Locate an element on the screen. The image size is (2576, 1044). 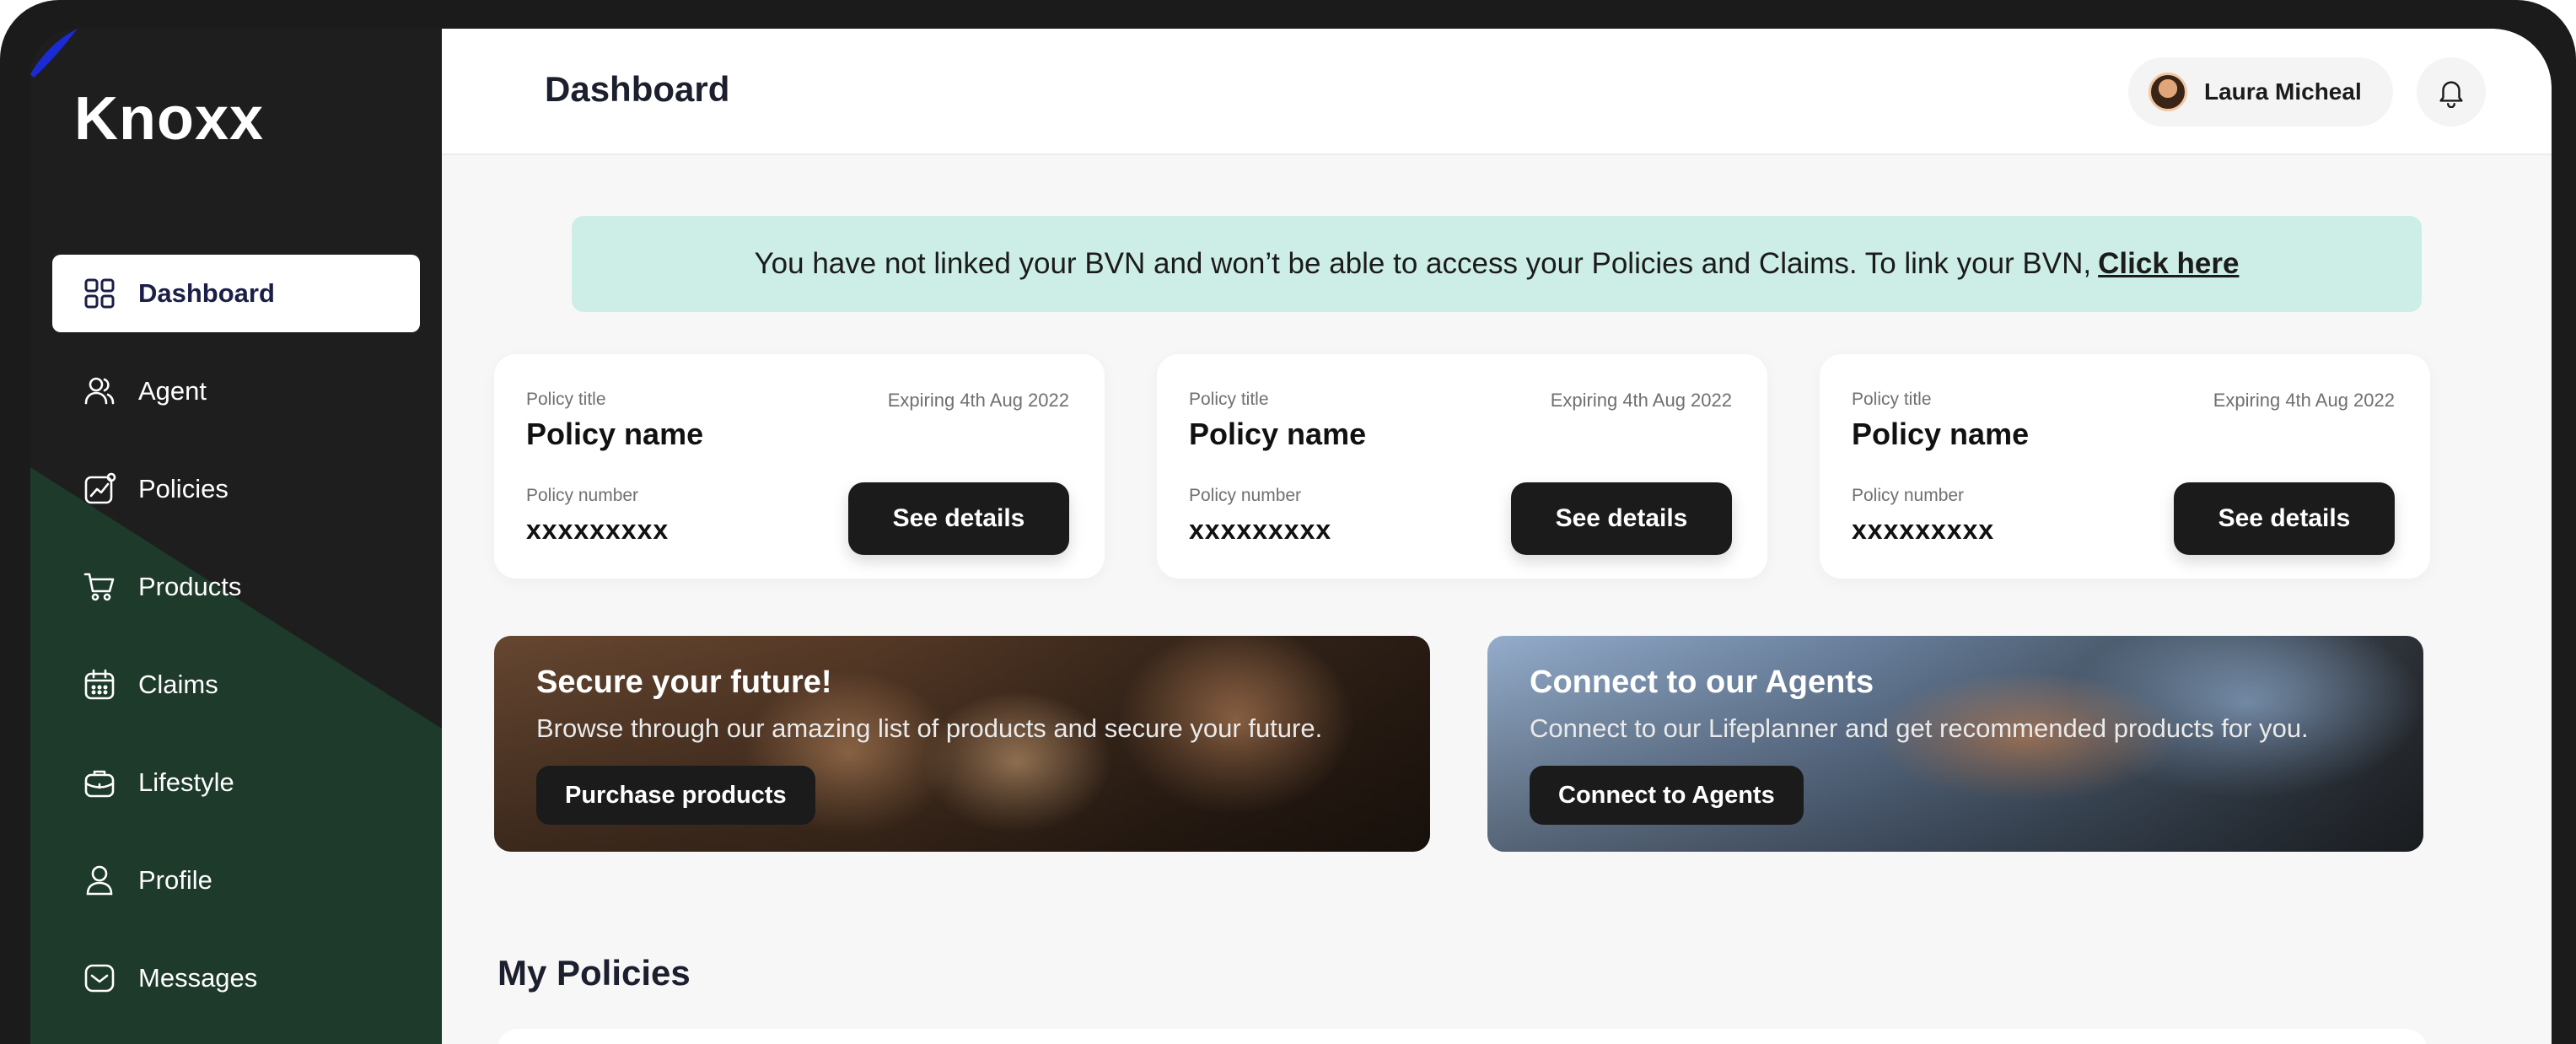
sidebar-item-label: Policies is located at coordinates (183, 488).